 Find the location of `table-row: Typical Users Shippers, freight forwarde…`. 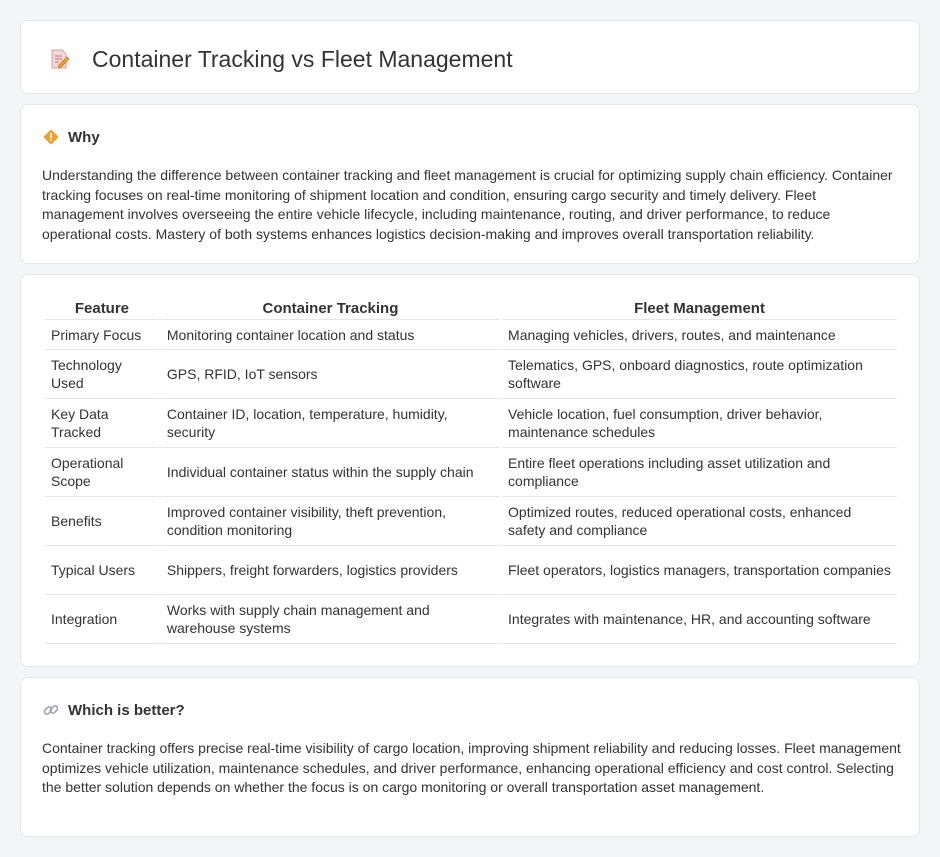

table-row: Typical Users Shippers, freight forwarde… is located at coordinates (471, 570).